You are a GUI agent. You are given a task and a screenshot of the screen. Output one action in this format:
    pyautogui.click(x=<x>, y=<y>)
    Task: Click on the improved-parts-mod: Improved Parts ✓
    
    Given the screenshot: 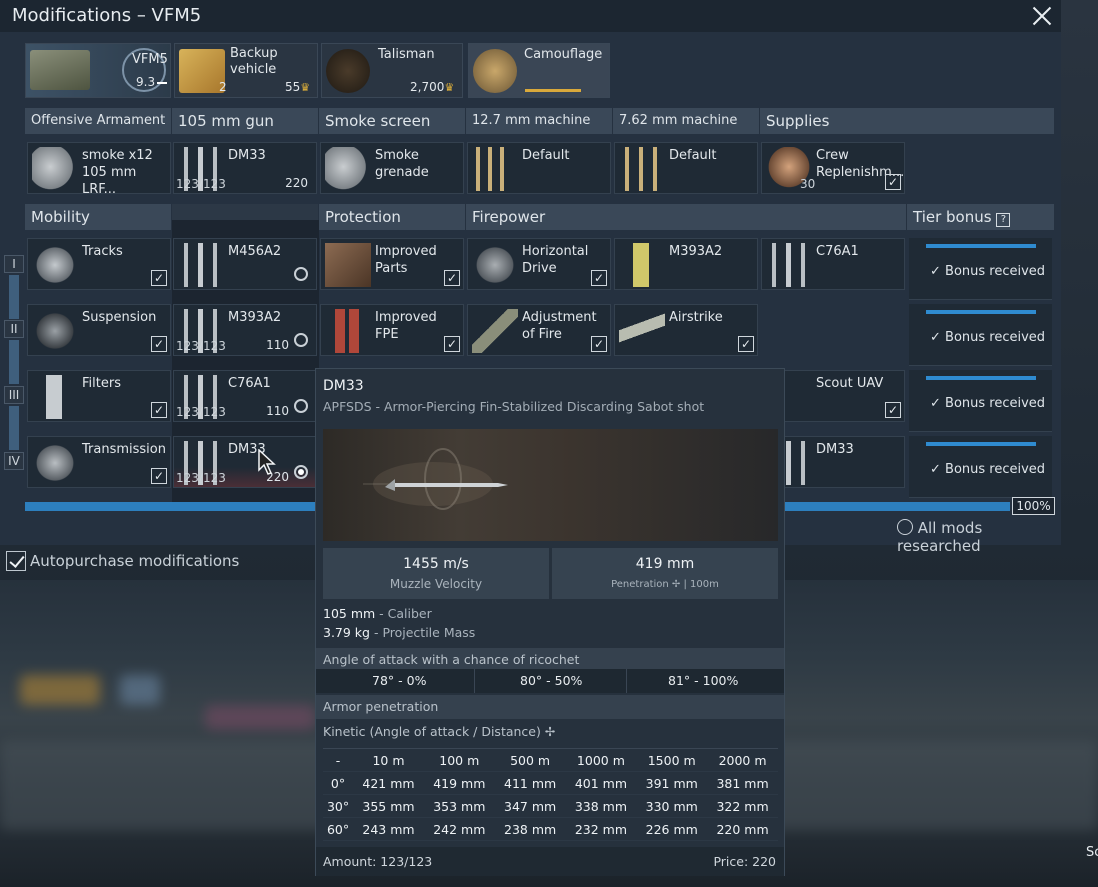 What is the action you would take?
    pyautogui.click(x=392, y=264)
    